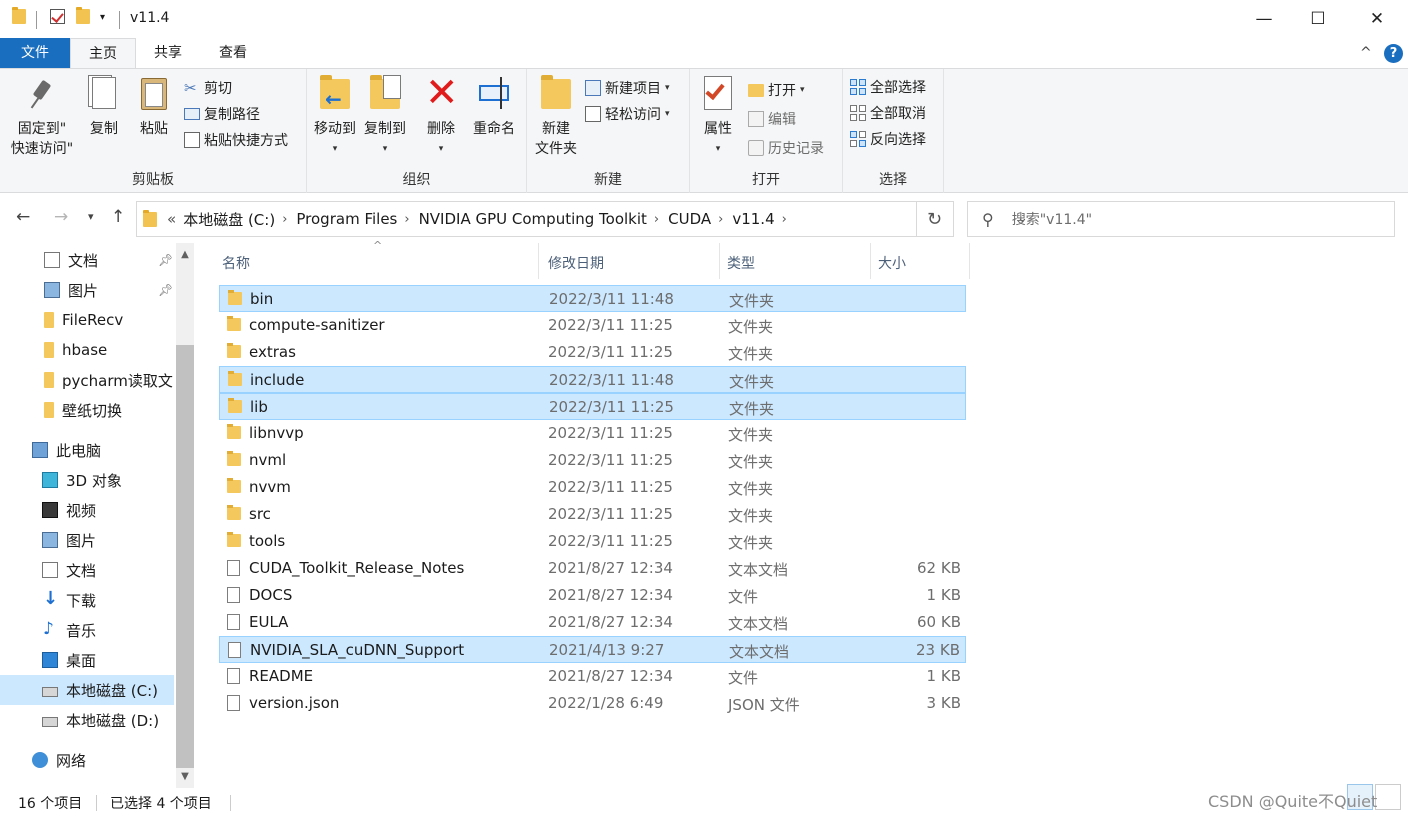 Image resolution: width=1408 pixels, height=817 pixels. Describe the element at coordinates (42, 117) in the screenshot. I see `pin-to-quick-access-button: 固定到" 快速访问"` at that location.